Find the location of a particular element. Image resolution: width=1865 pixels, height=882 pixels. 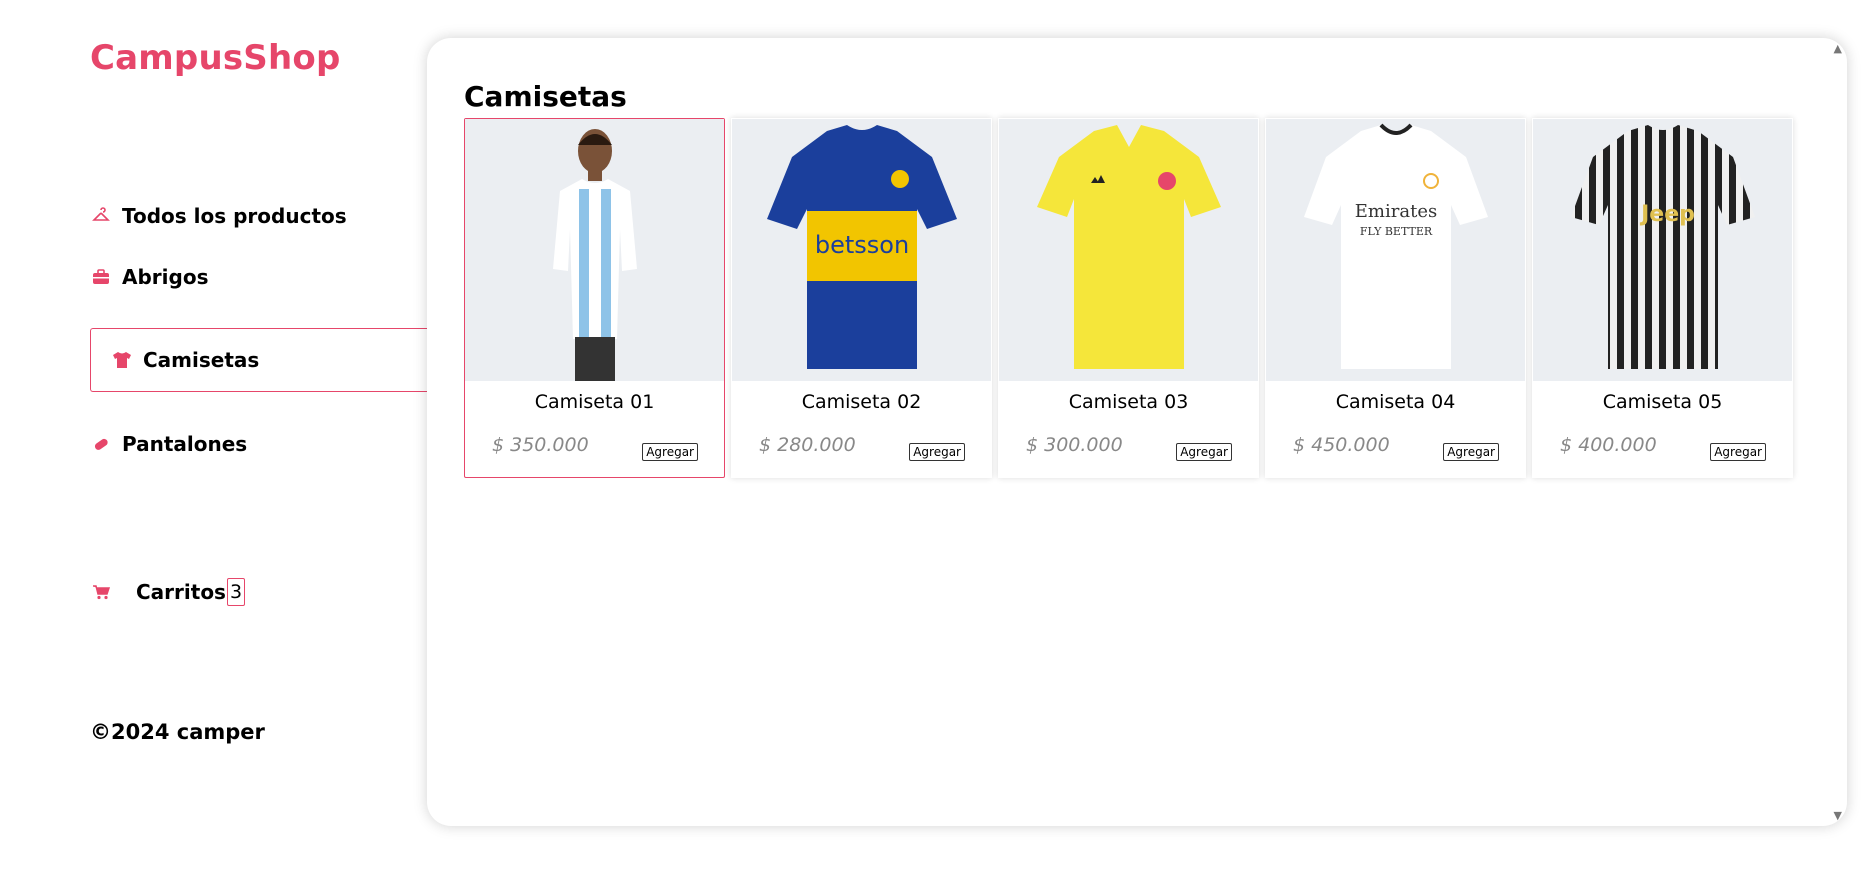

nav-item-label: Abrigos is located at coordinates (165, 277).